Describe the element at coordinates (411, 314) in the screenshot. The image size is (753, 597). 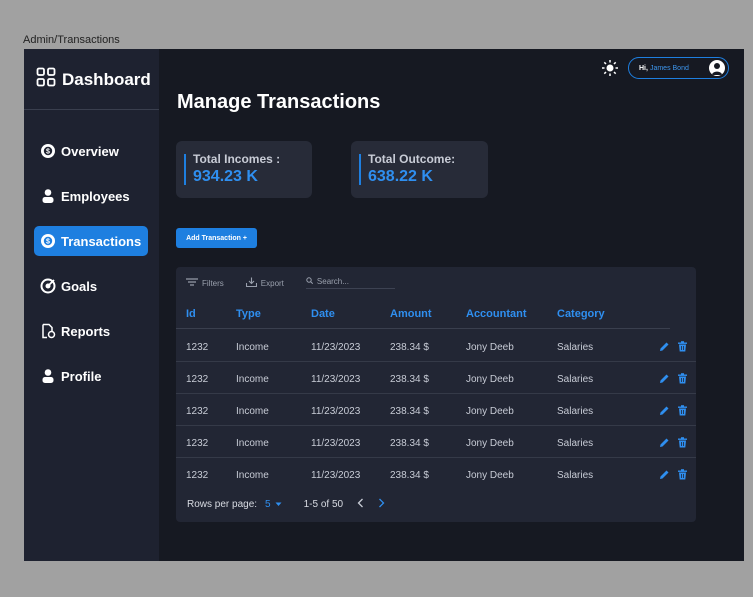
I see `column-header-amount: Amount` at that location.